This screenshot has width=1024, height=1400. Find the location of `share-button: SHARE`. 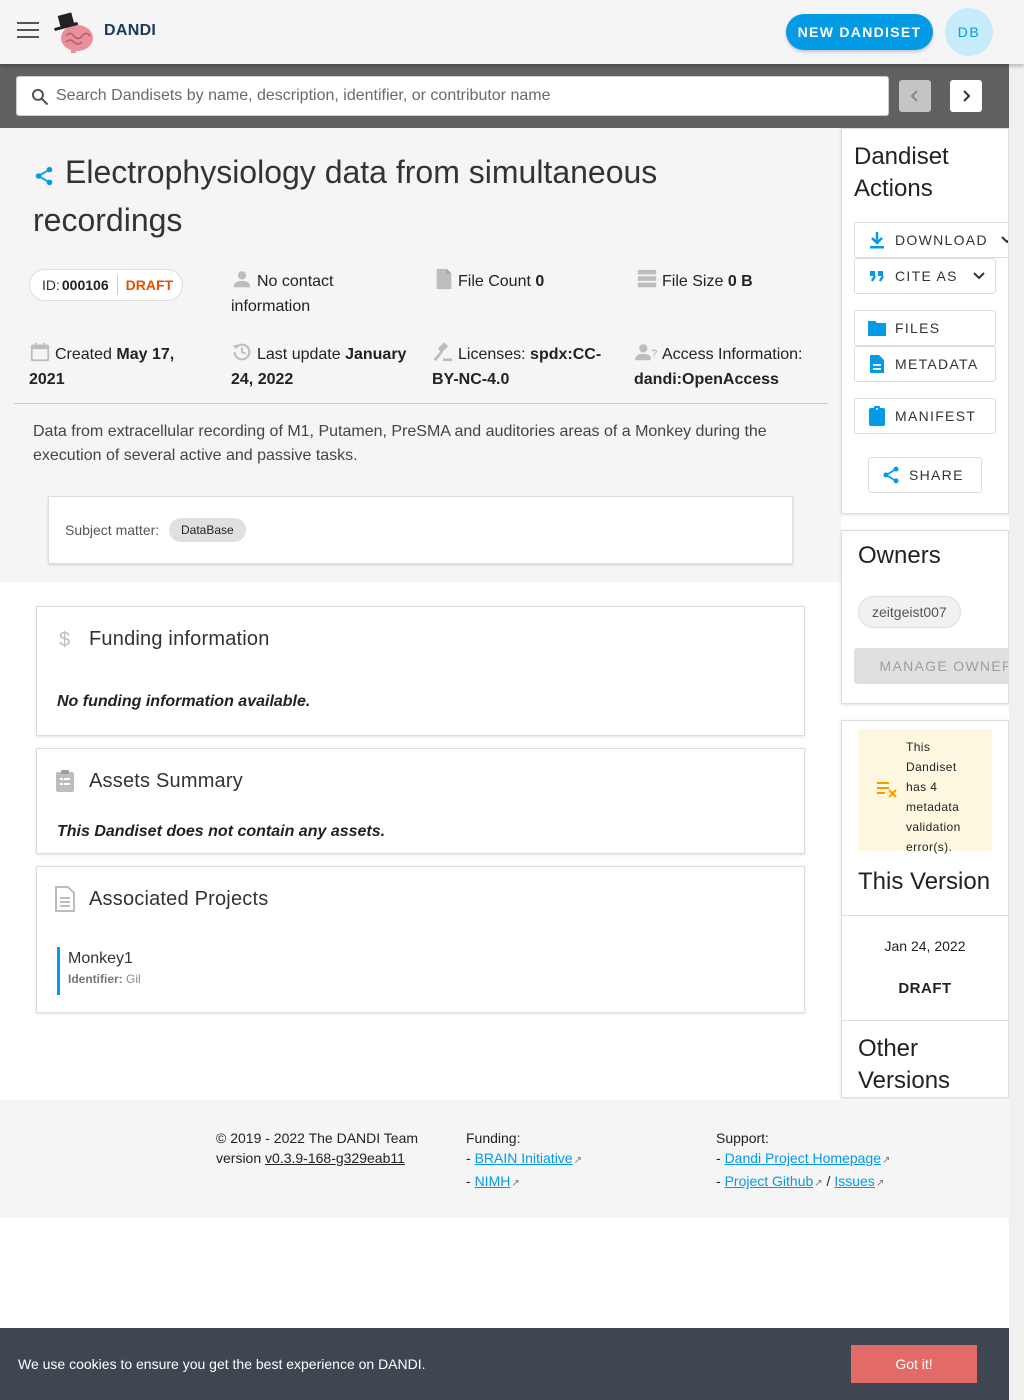

share-button: SHARE is located at coordinates (925, 475).